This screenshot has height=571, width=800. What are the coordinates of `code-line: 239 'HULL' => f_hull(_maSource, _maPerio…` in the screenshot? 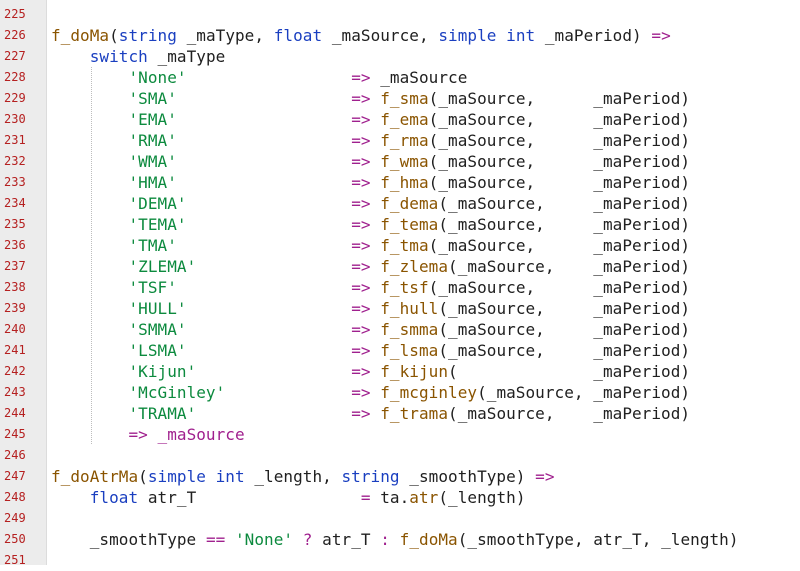 It's located at (400, 308).